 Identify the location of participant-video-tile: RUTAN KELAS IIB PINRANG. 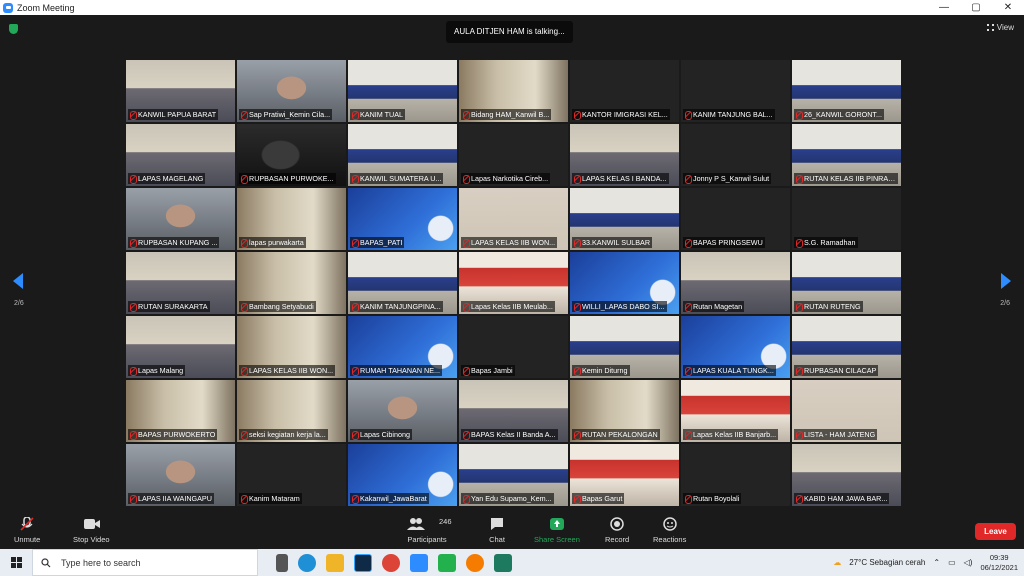
(846, 155).